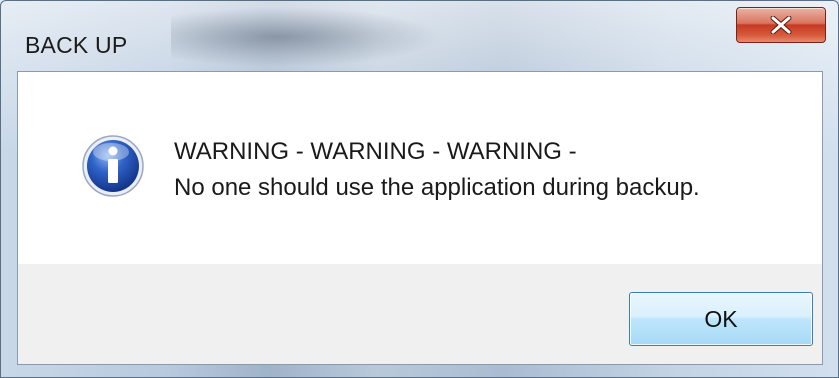 The image size is (839, 378). I want to click on close-button, so click(781, 25).